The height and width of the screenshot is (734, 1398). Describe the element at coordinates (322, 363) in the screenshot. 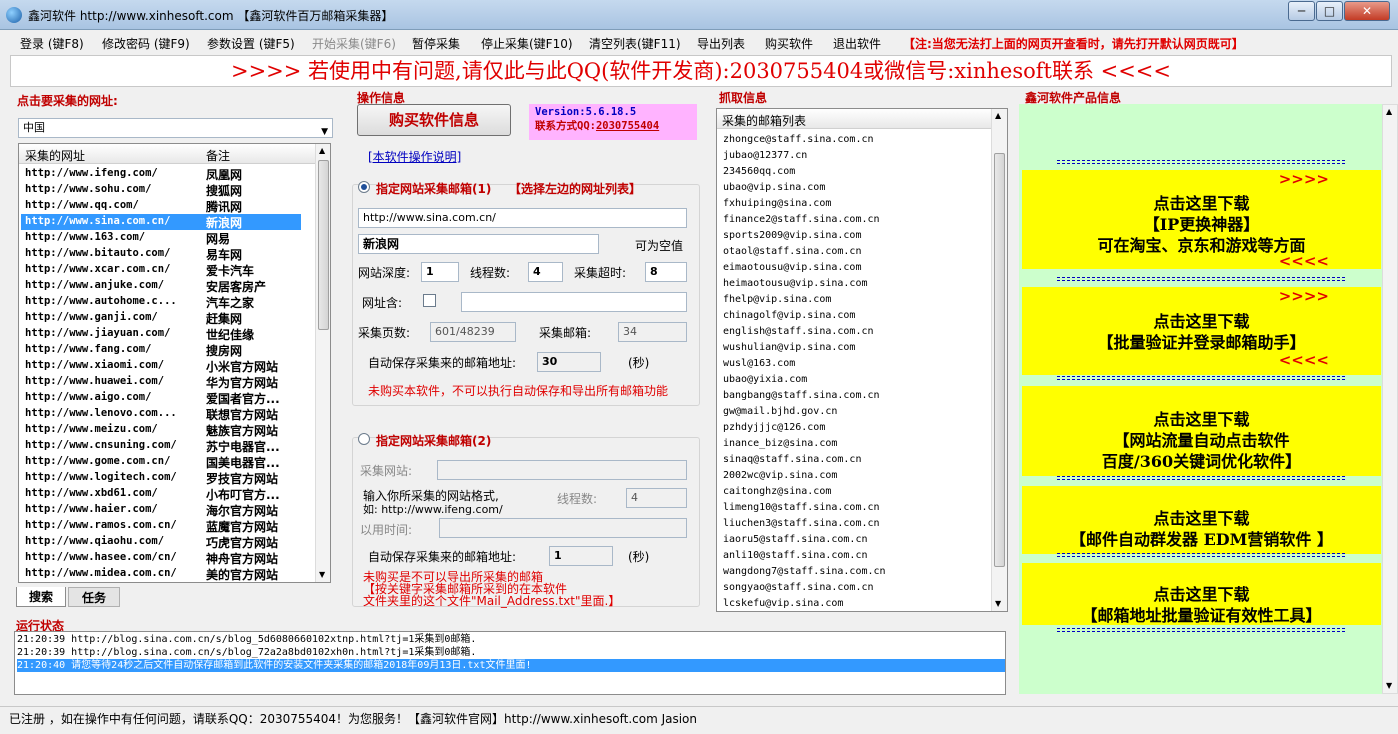

I see `url-list-scrollbar: ▲ ▼` at that location.